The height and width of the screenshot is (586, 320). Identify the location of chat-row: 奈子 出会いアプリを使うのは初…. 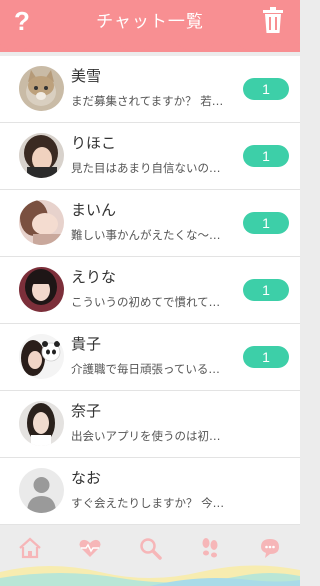
(150, 424).